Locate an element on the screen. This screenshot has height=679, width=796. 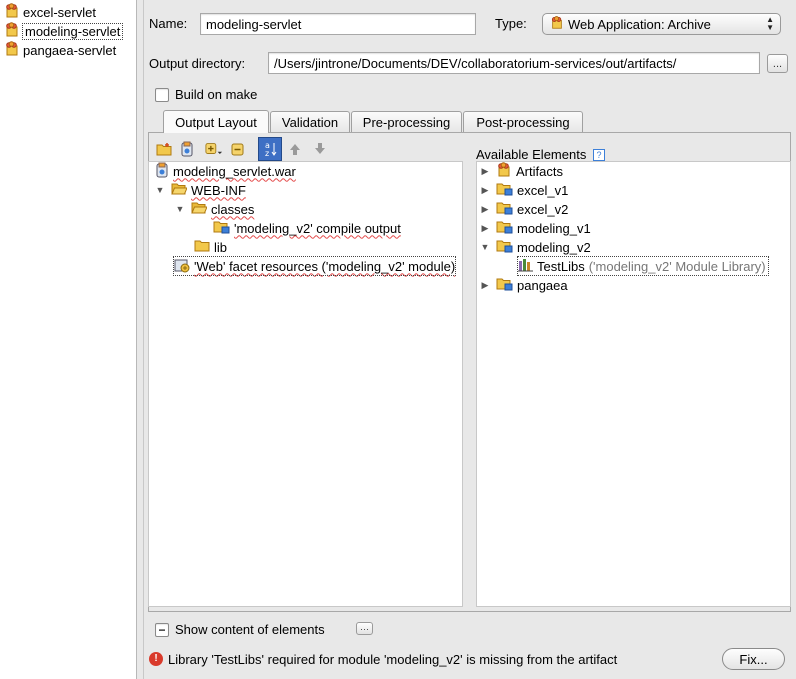
tree-node-label: modeling_servlet.war is located at coordinates (234, 171).